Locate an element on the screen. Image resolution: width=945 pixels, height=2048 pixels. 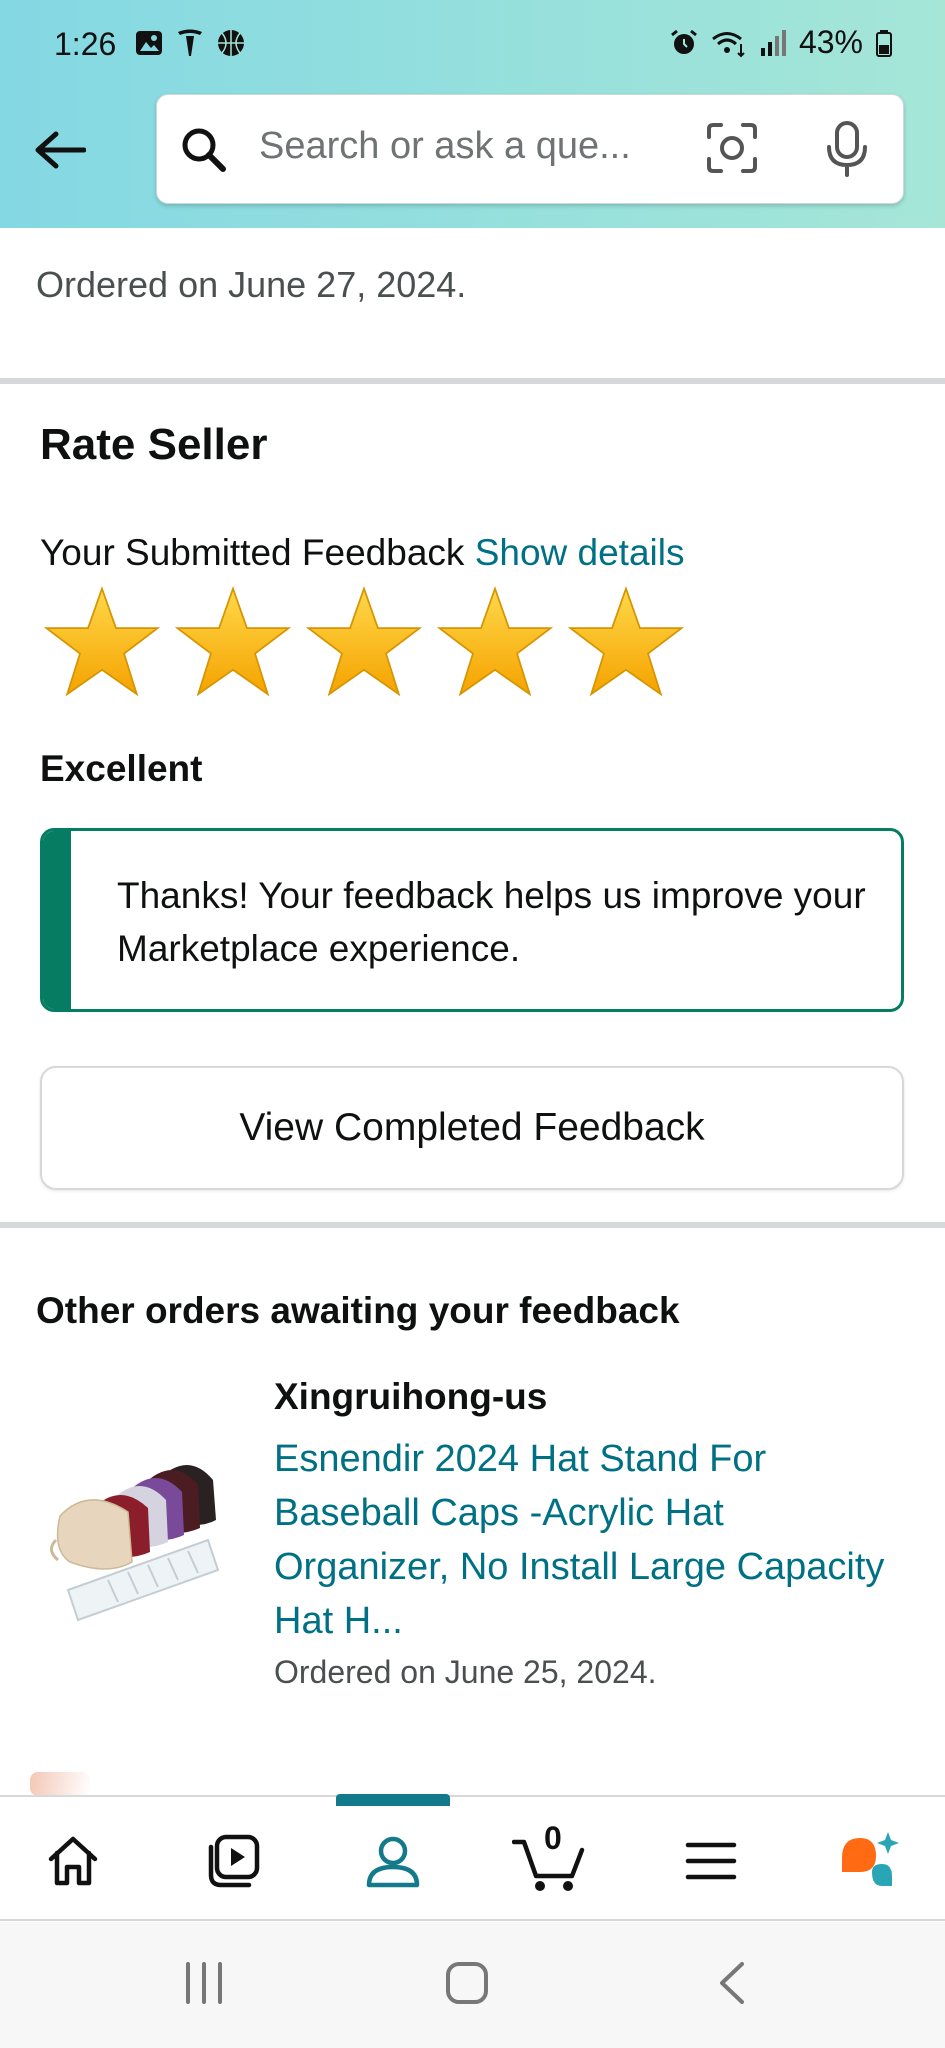
home-icon is located at coordinates (73, 1861).